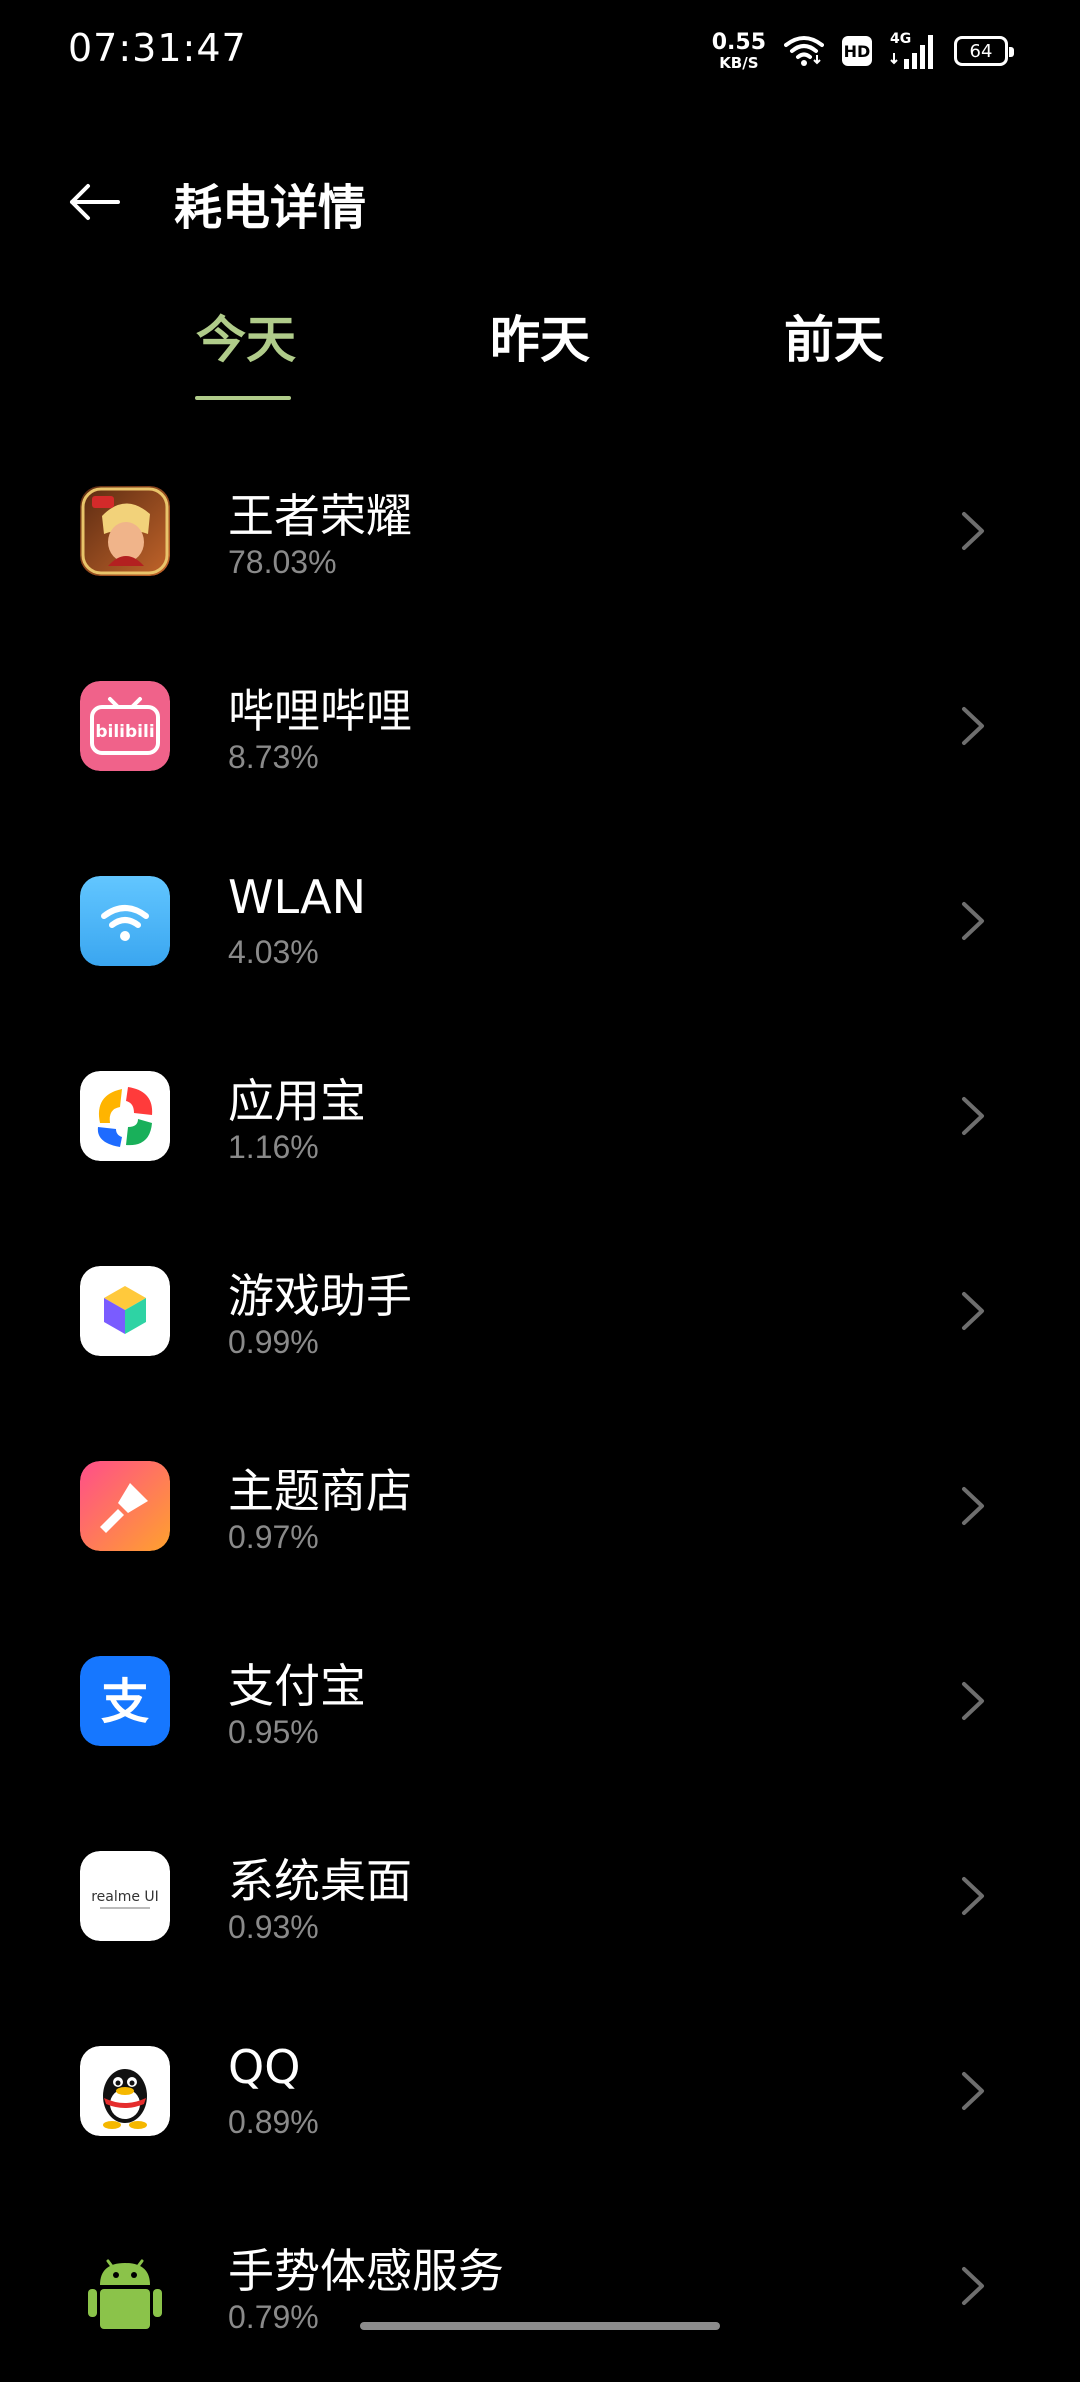 This screenshot has height=2382, width=1080. Describe the element at coordinates (738, 42) in the screenshot. I see `network-speed-value: 0.55` at that location.